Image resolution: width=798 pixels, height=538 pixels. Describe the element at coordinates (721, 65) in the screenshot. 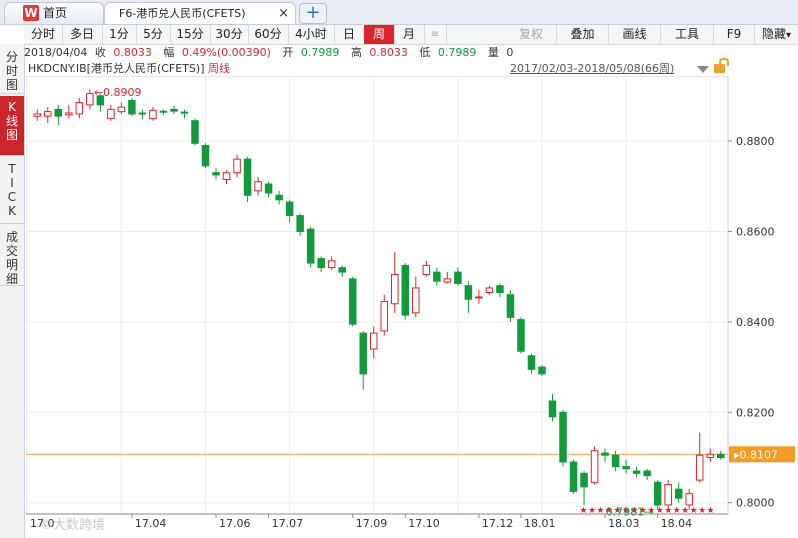

I see `lock-icon` at that location.